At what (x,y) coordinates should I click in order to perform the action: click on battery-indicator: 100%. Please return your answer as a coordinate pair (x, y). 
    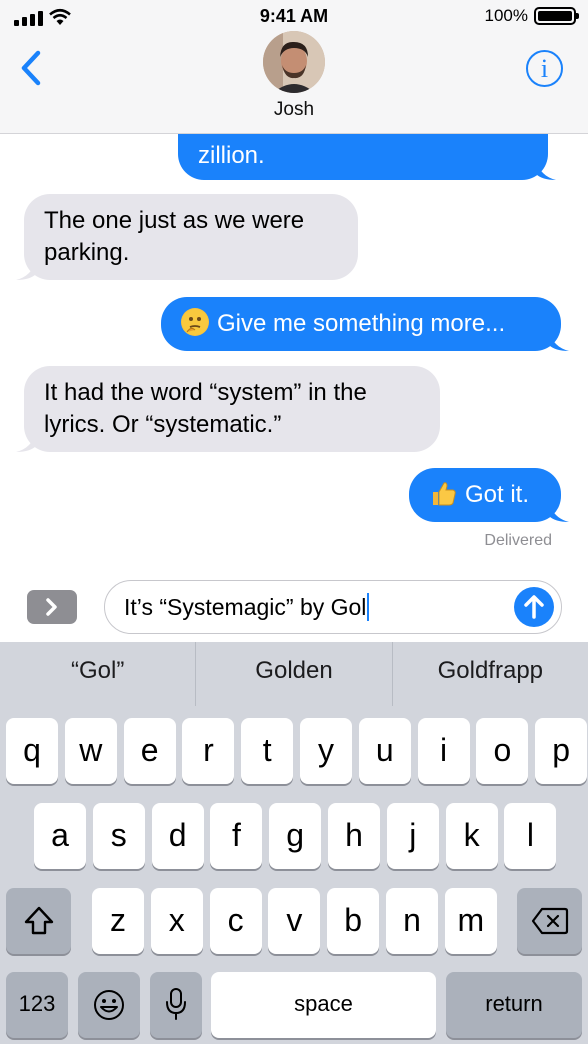
    Looking at the image, I should click on (531, 16).